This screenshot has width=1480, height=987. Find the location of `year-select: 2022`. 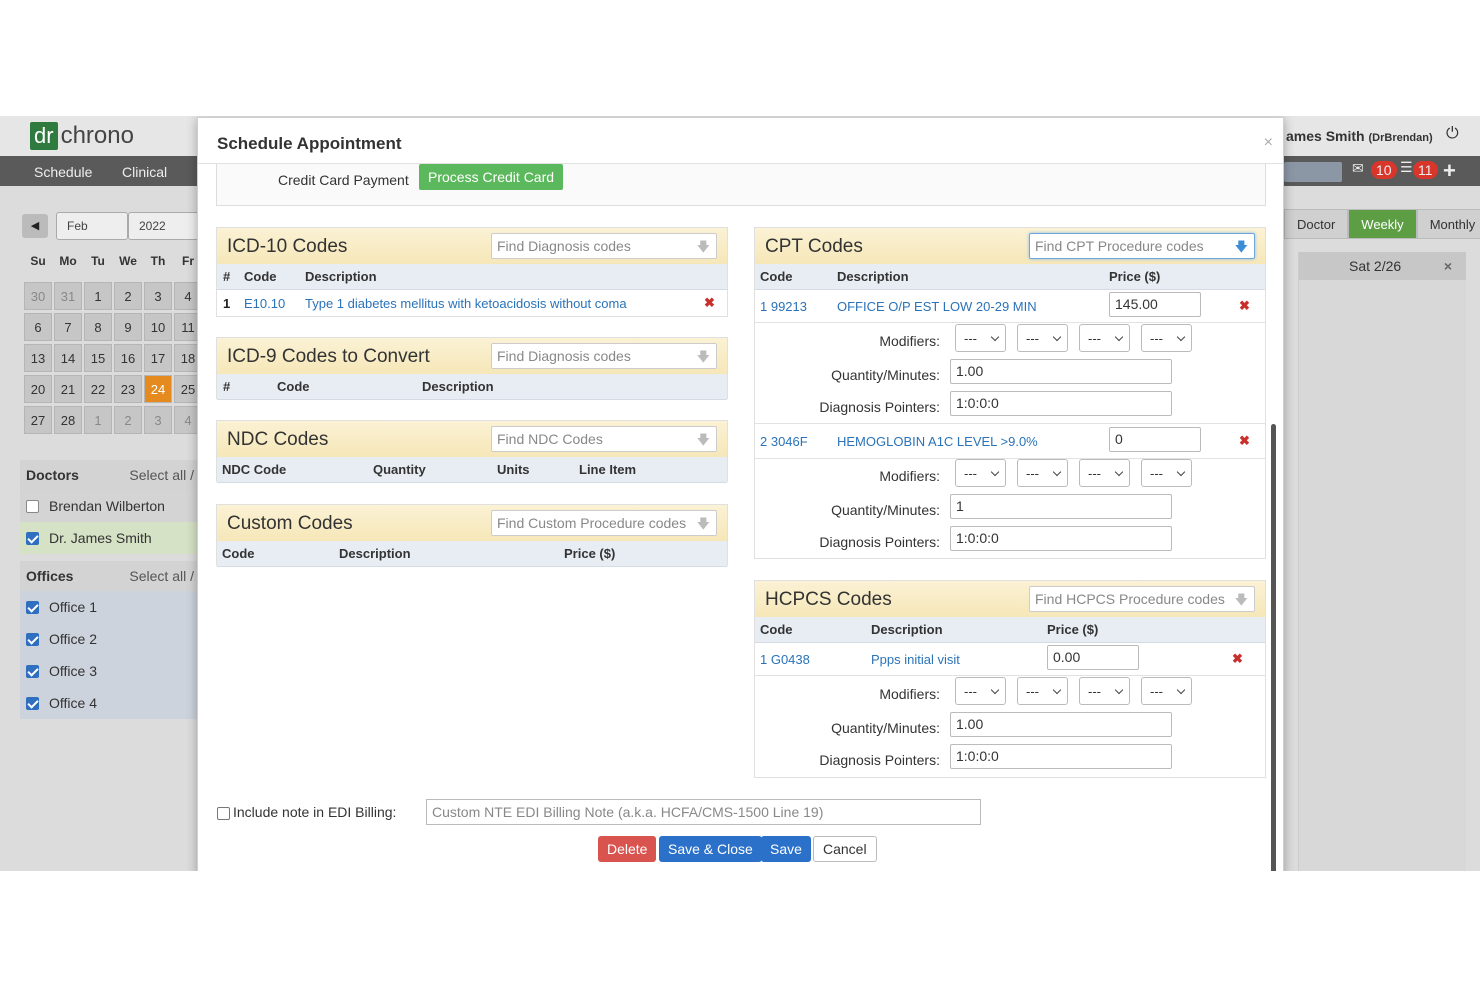

year-select: 2022 is located at coordinates (166, 226).